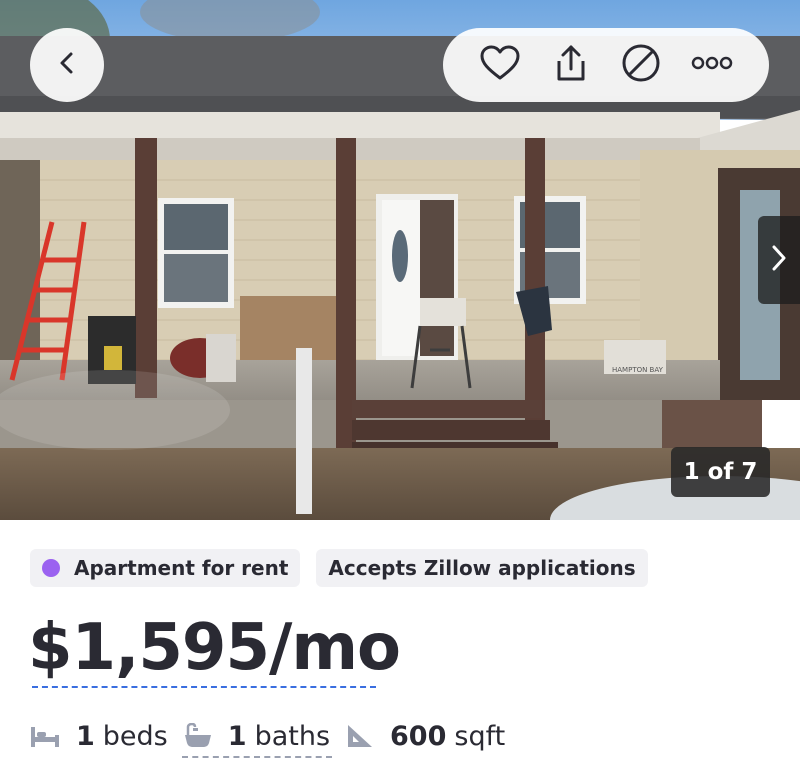 The height and width of the screenshot is (769, 800). I want to click on share-icon, so click(571, 65).